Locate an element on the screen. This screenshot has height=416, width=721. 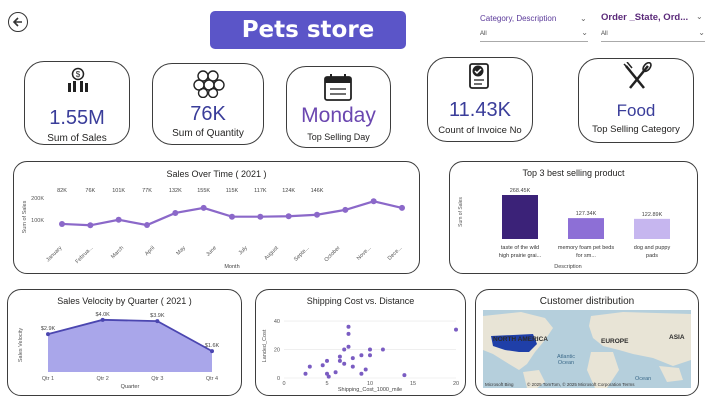
sales-line is located at coordinates (232, 213).